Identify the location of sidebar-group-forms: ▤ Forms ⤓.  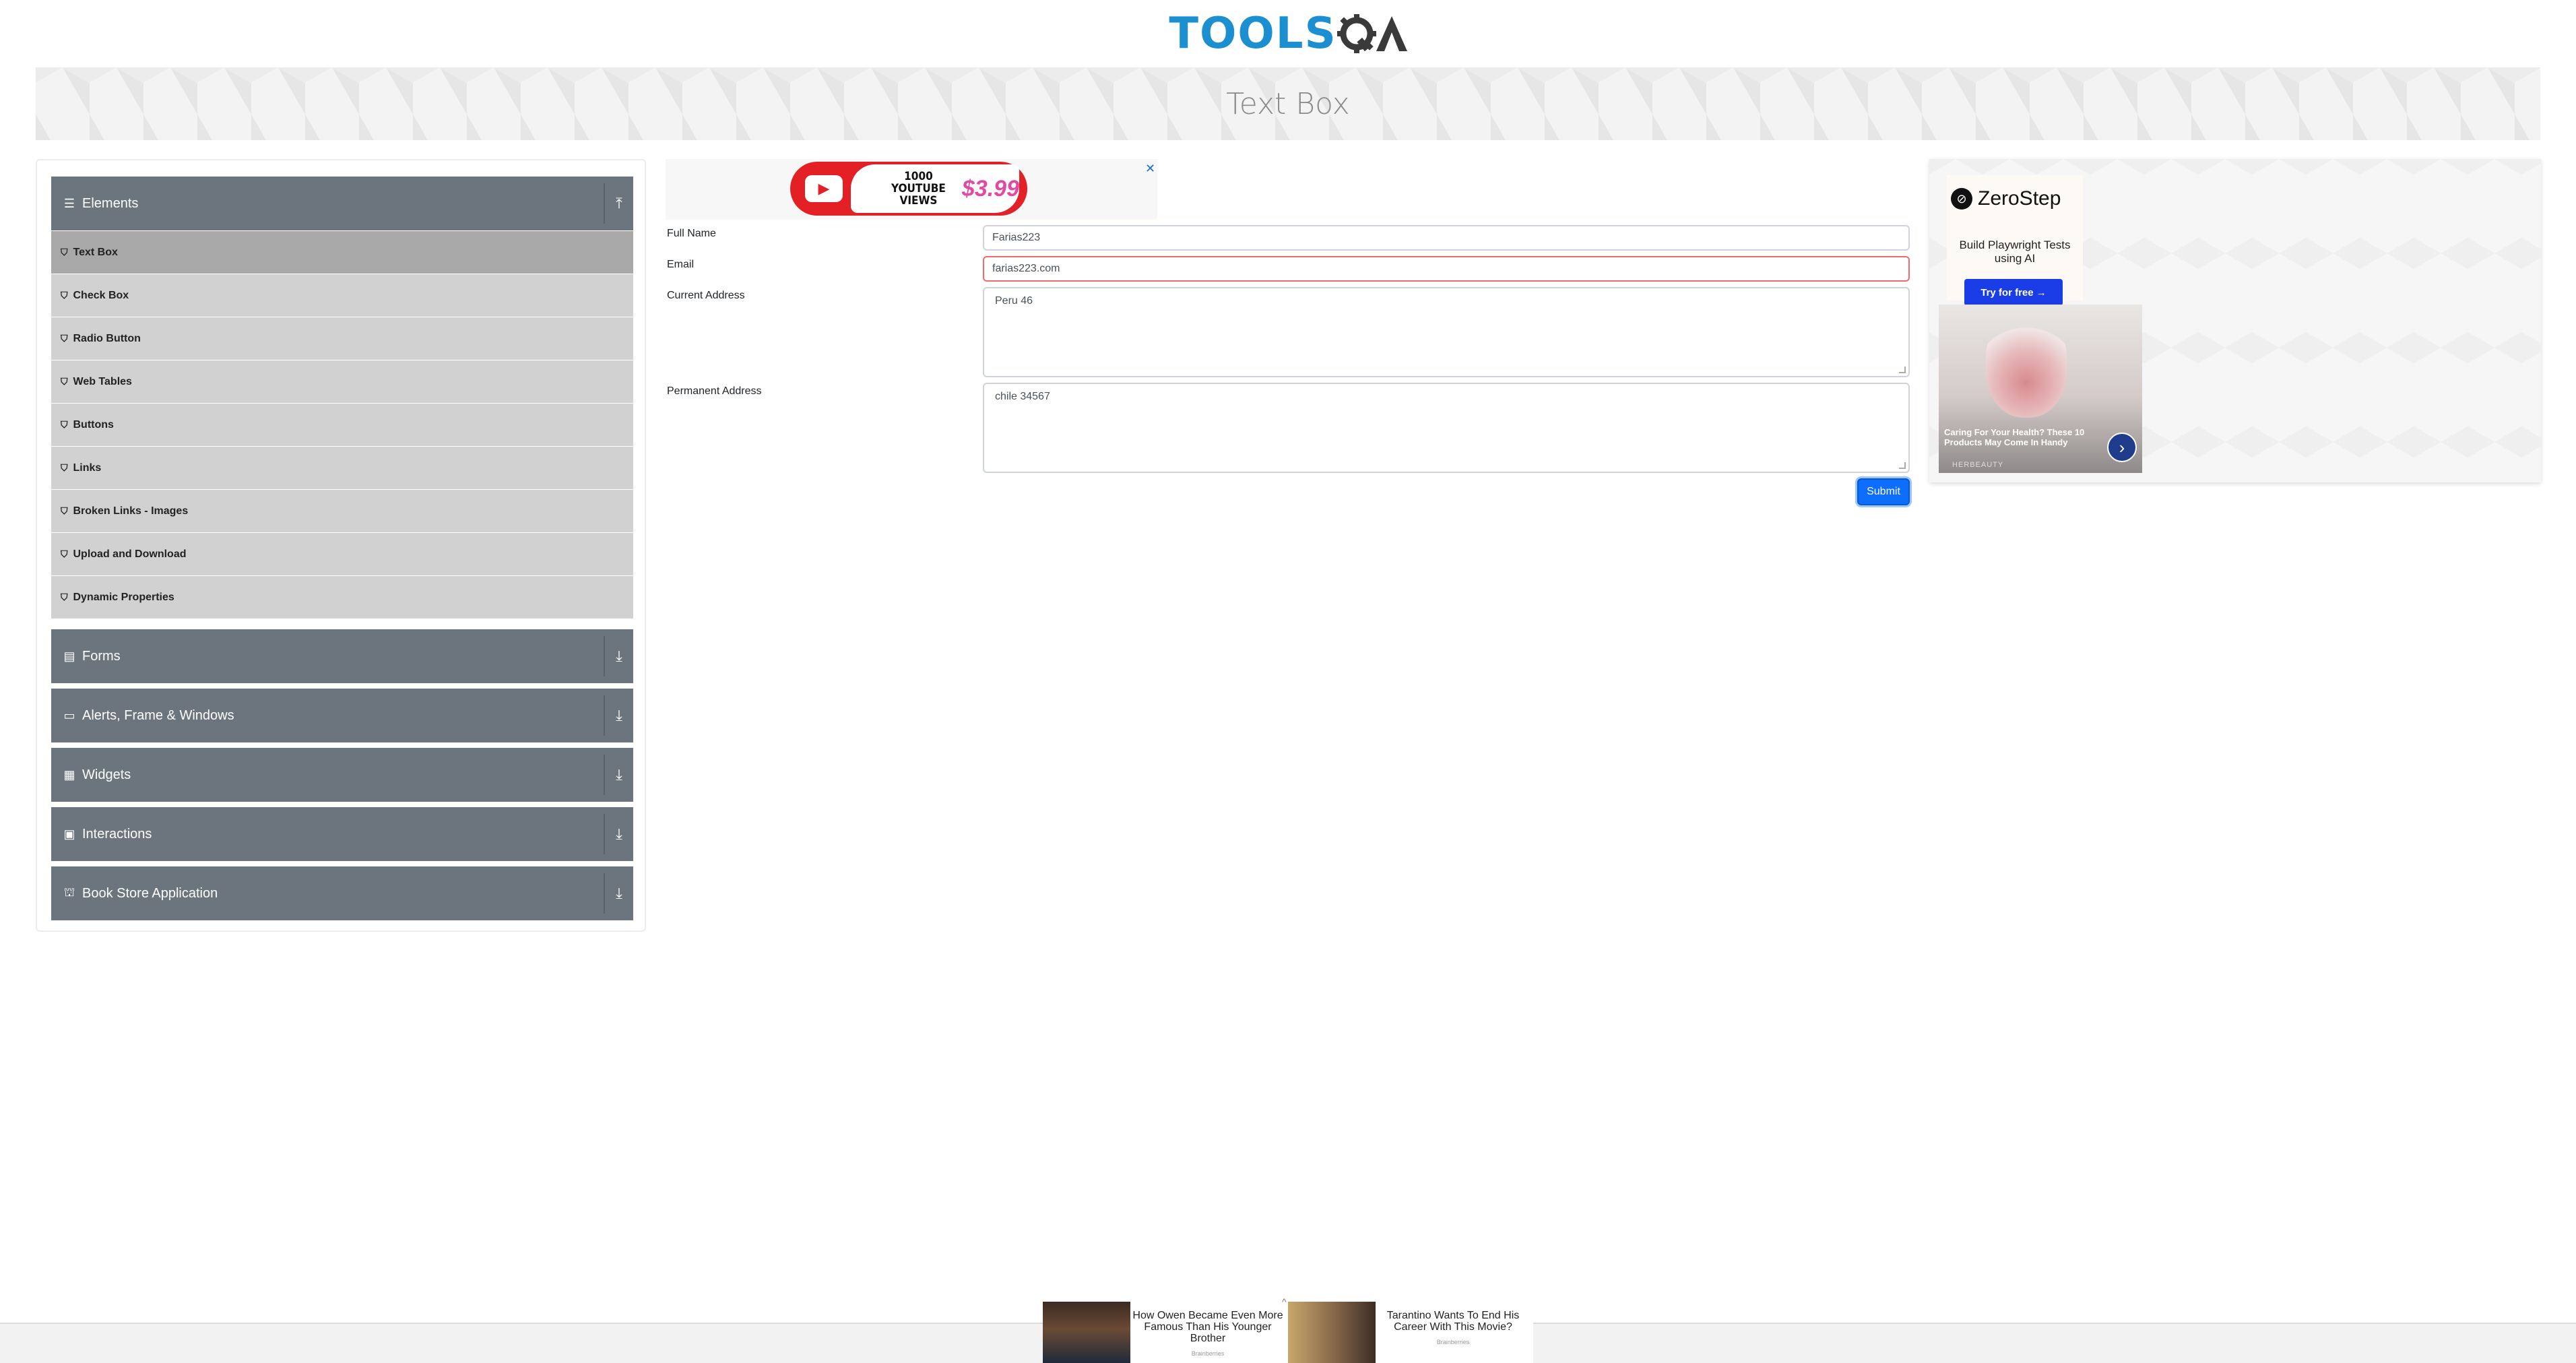
(342, 656).